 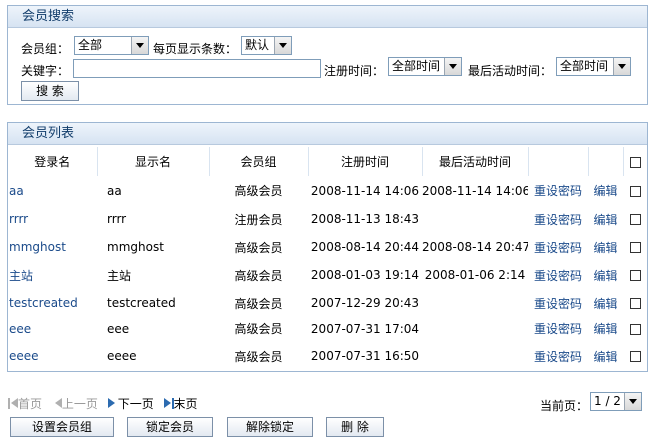 I want to click on registered-cell: 2008-11-14 14:06, so click(x=365, y=190).